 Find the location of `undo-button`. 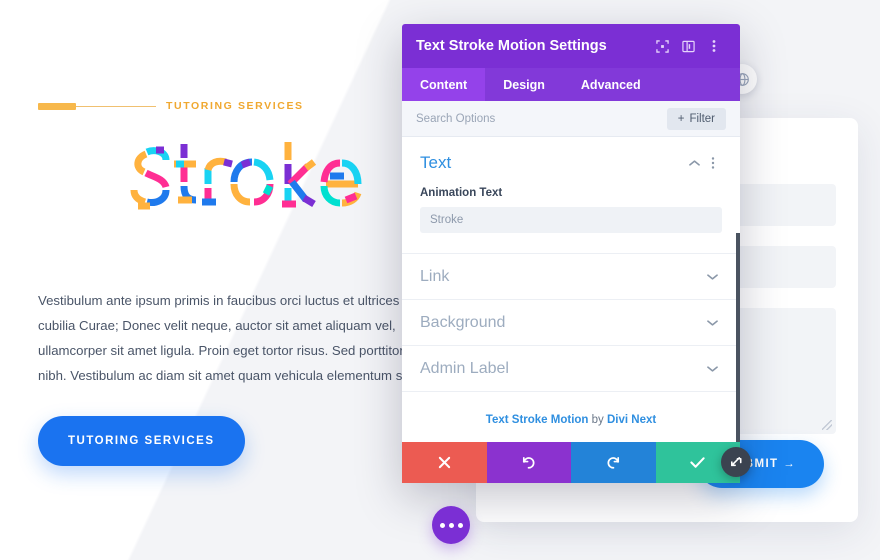

undo-button is located at coordinates (528, 462).